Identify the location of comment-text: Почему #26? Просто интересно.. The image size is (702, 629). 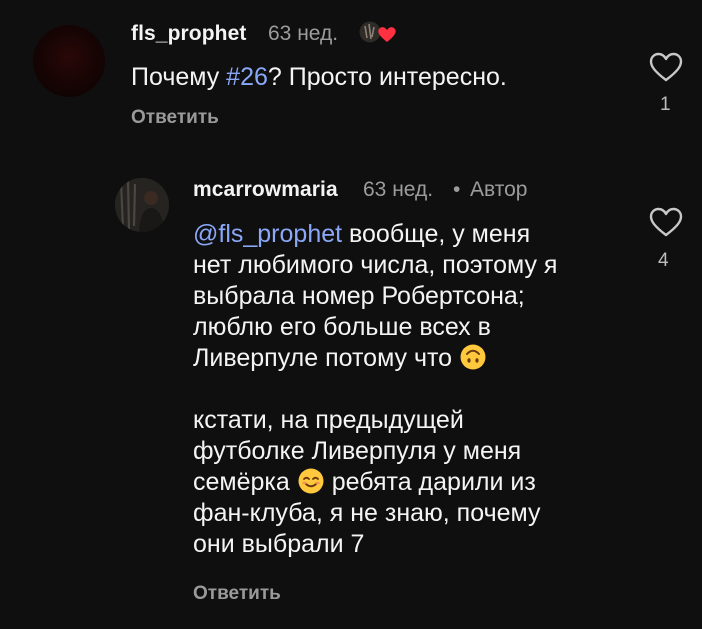
(319, 77).